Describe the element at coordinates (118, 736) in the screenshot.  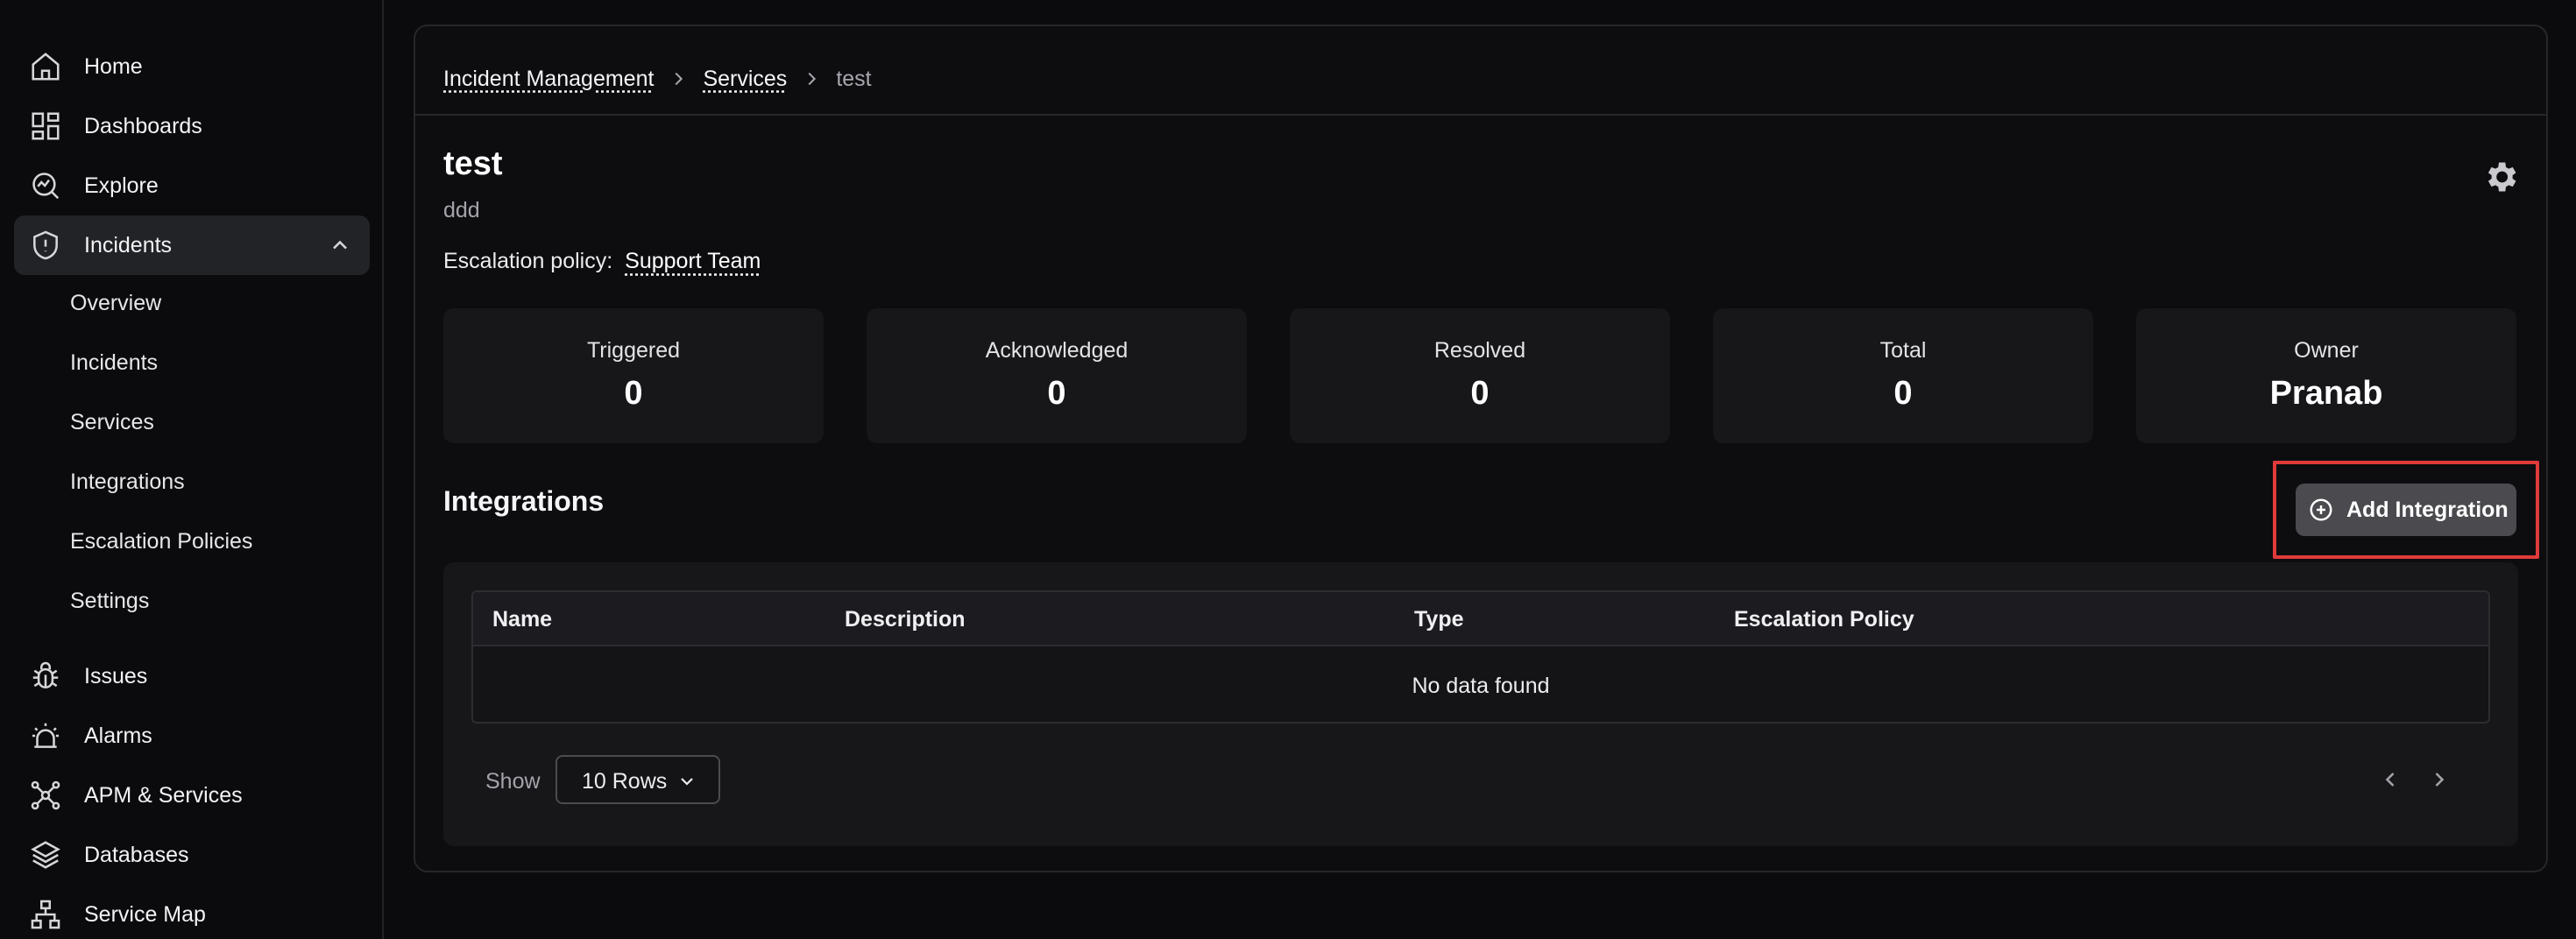
I see `sidebar-item-label: Alarms` at that location.